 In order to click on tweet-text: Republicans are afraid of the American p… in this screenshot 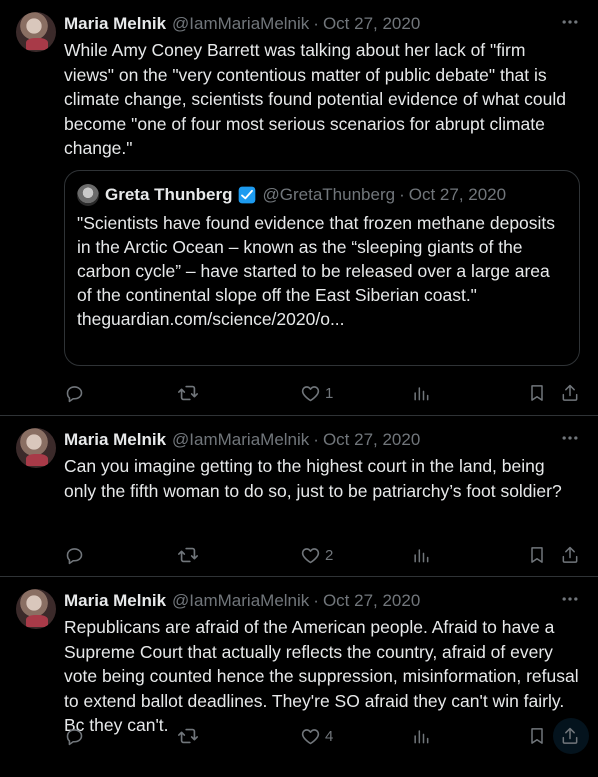, I will do `click(321, 676)`.